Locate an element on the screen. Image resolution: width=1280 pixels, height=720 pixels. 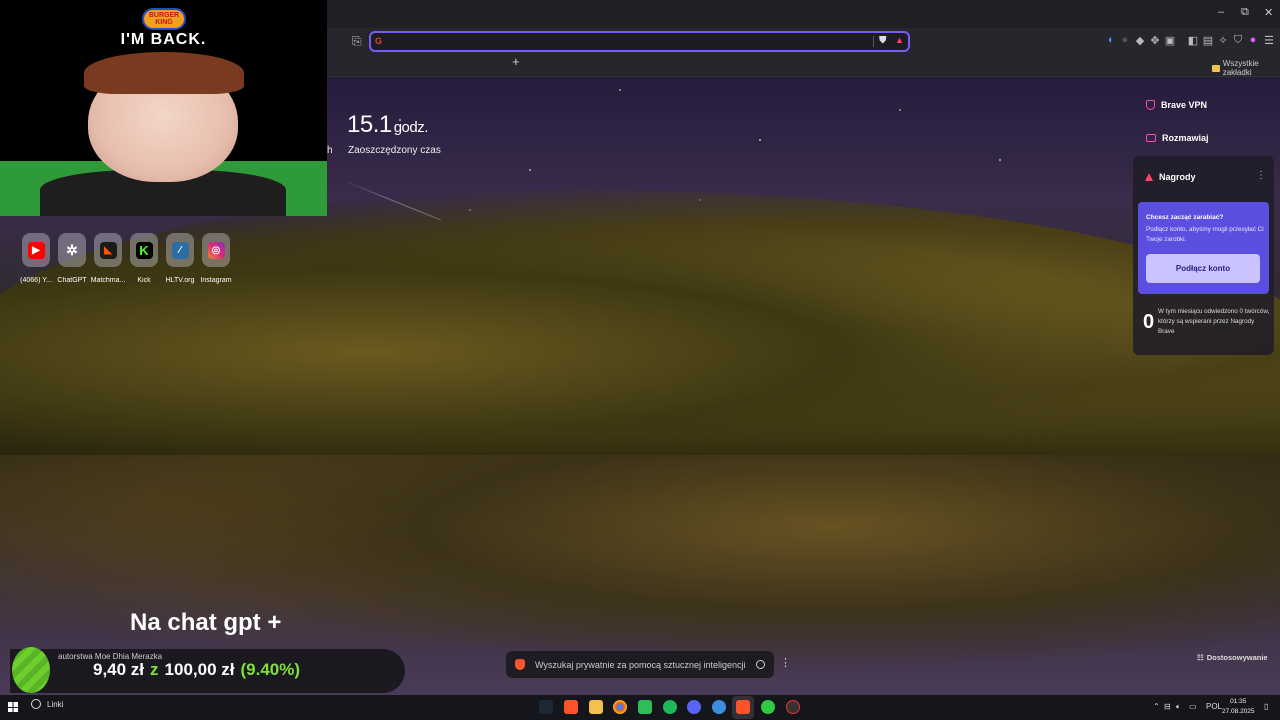
brave-shields-icon: ⛊ is located at coordinates (883, 40).